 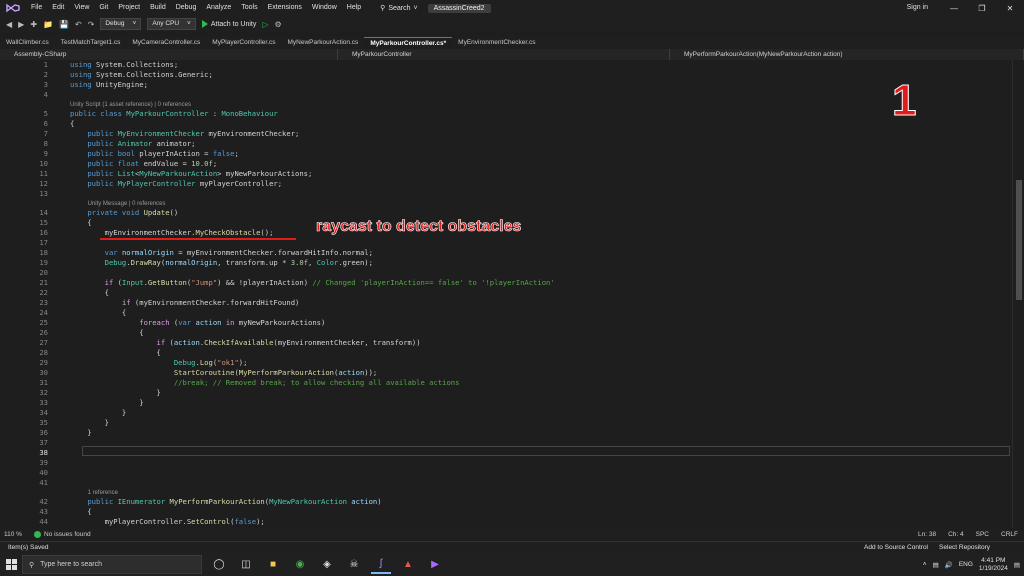 What do you see at coordinates (285, 8) in the screenshot?
I see `menu-extensions: Extensions` at bounding box center [285, 8].